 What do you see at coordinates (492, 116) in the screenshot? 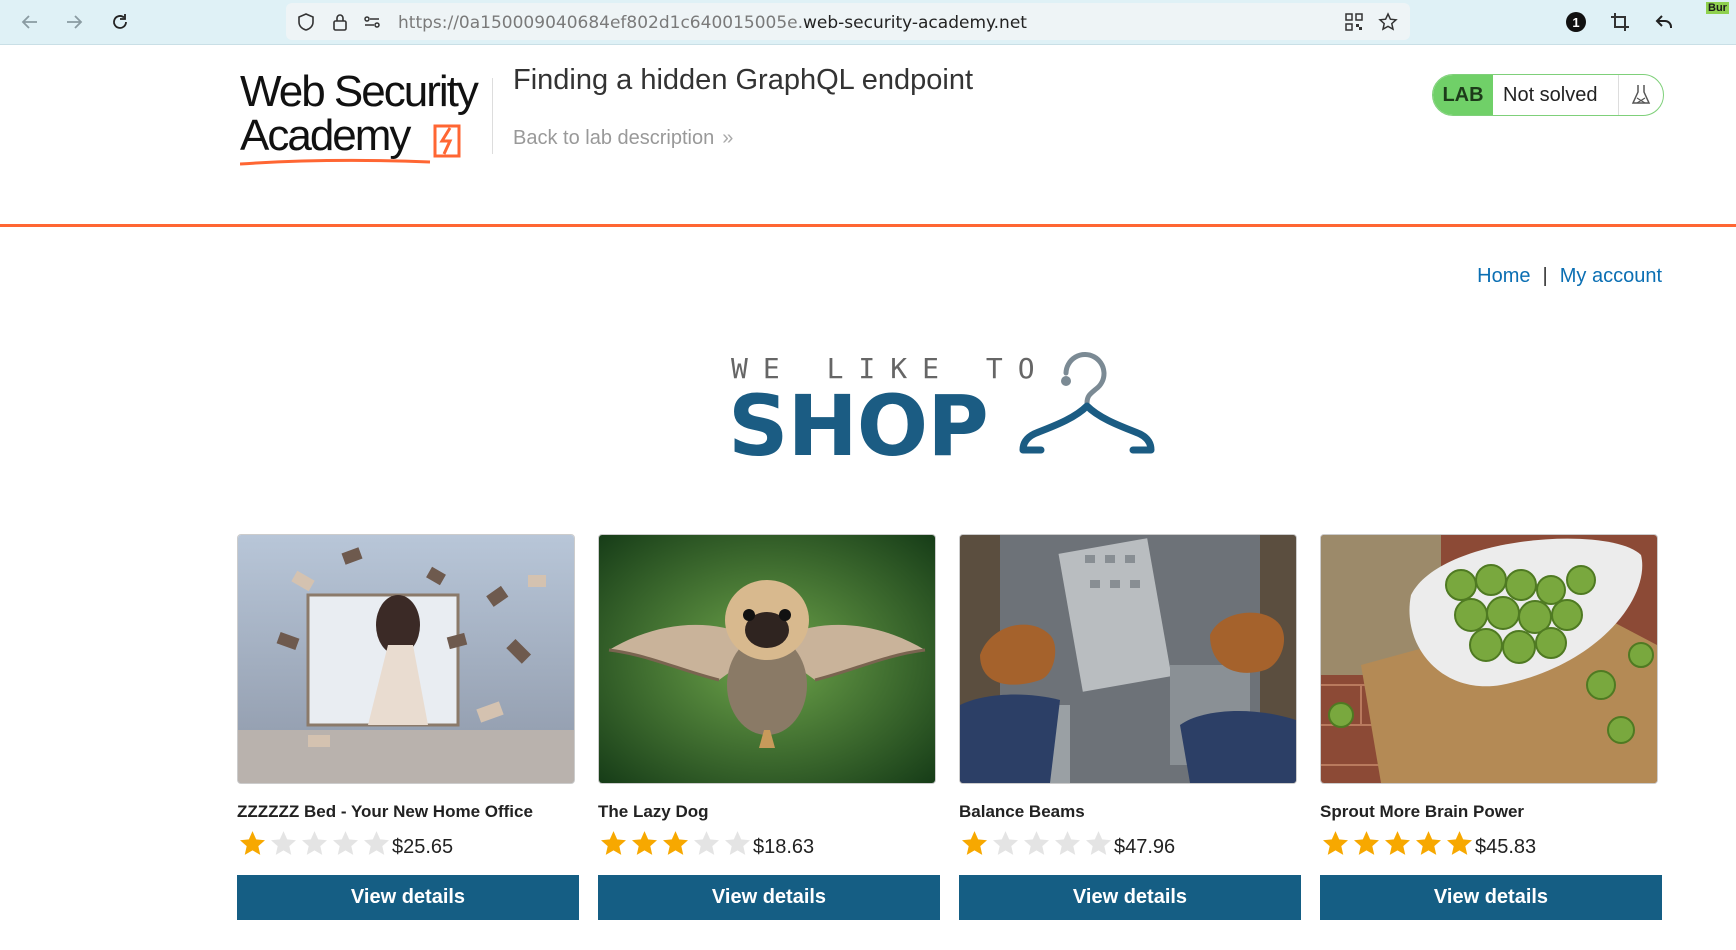
I see `header-divider` at bounding box center [492, 116].